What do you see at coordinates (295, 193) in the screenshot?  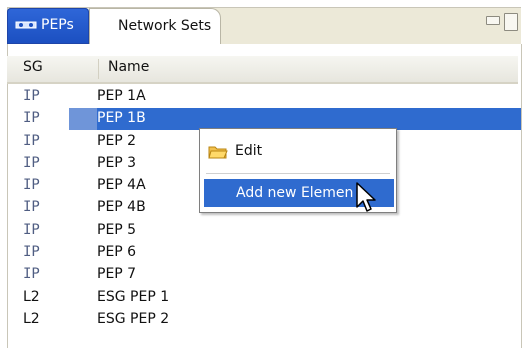 I see `menu-item-add-label: Add new Elemen` at bounding box center [295, 193].